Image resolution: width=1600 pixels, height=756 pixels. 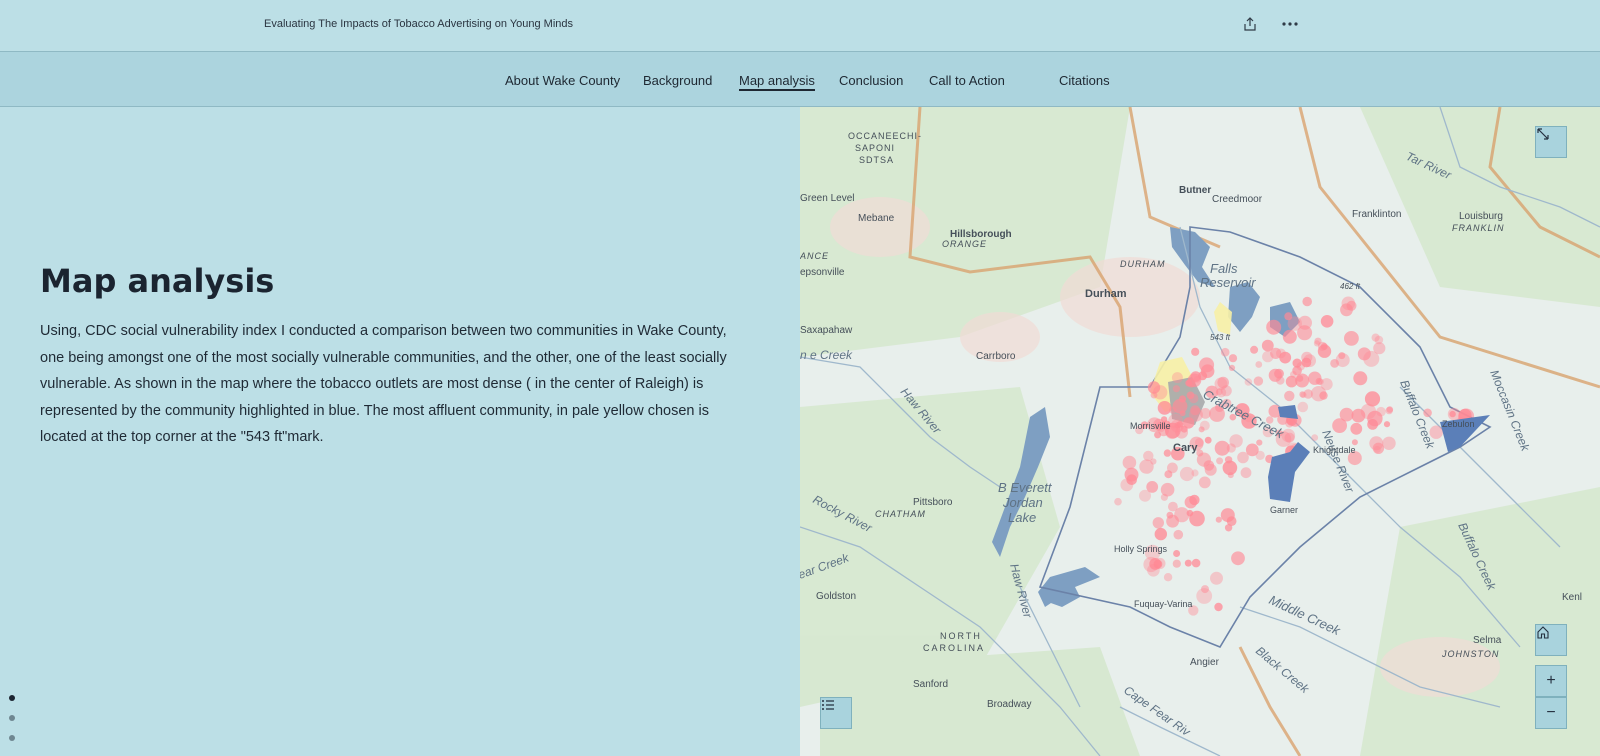 I want to click on map-label: SDTSA, so click(x=876, y=160).